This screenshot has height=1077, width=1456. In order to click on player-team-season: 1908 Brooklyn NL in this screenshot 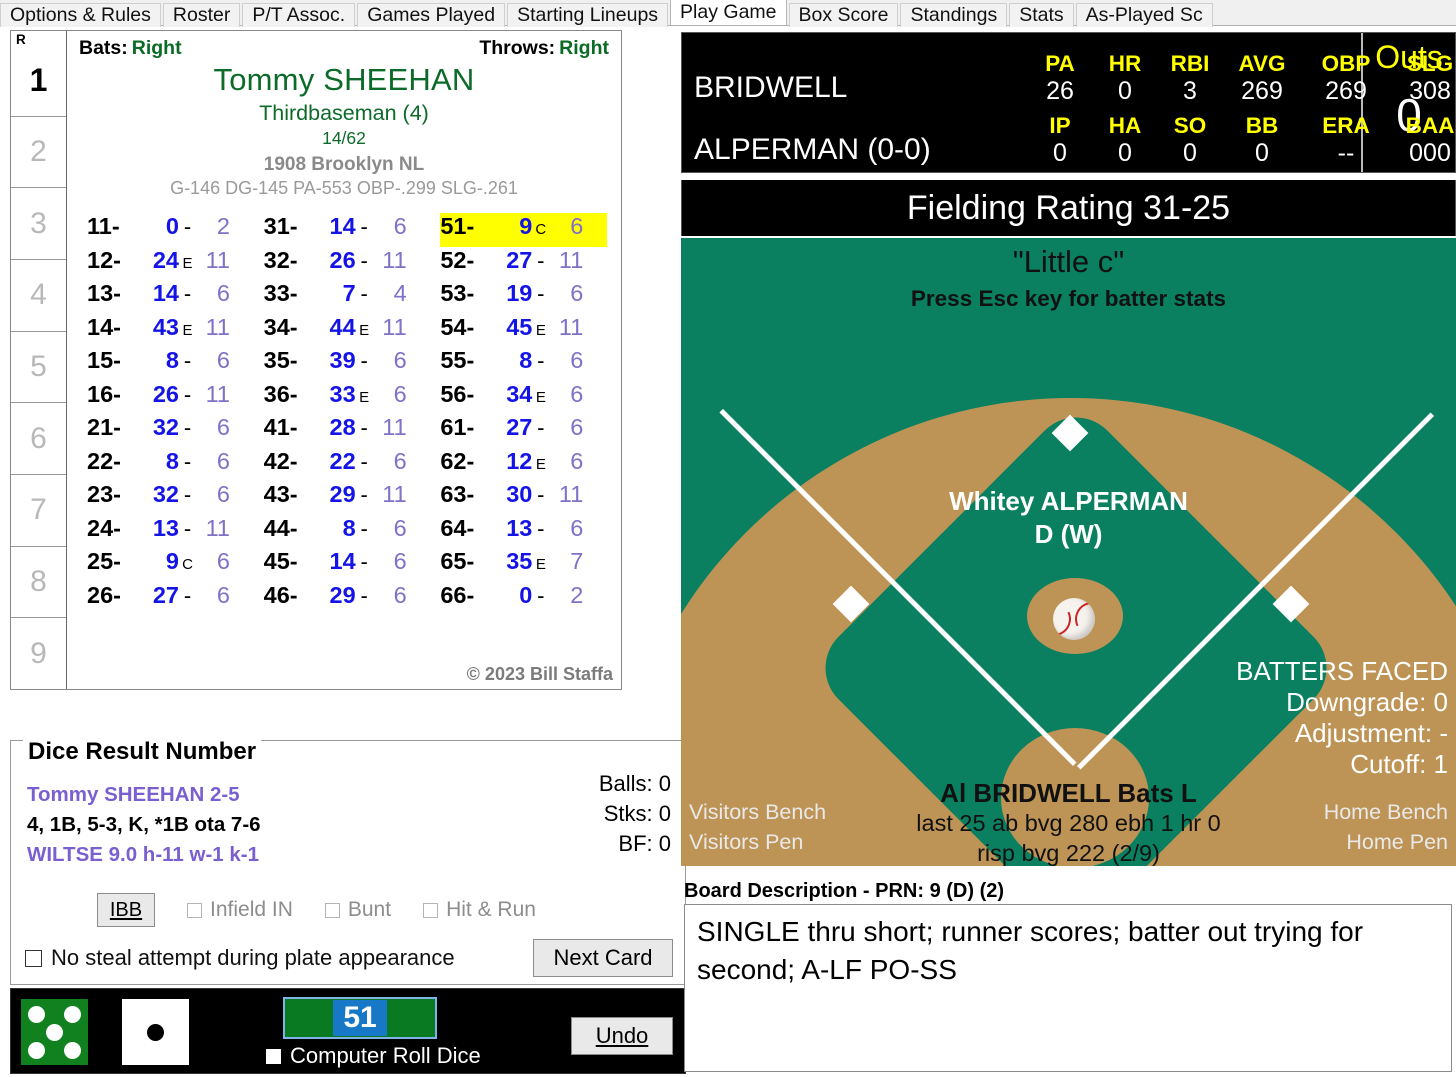, I will do `click(344, 164)`.